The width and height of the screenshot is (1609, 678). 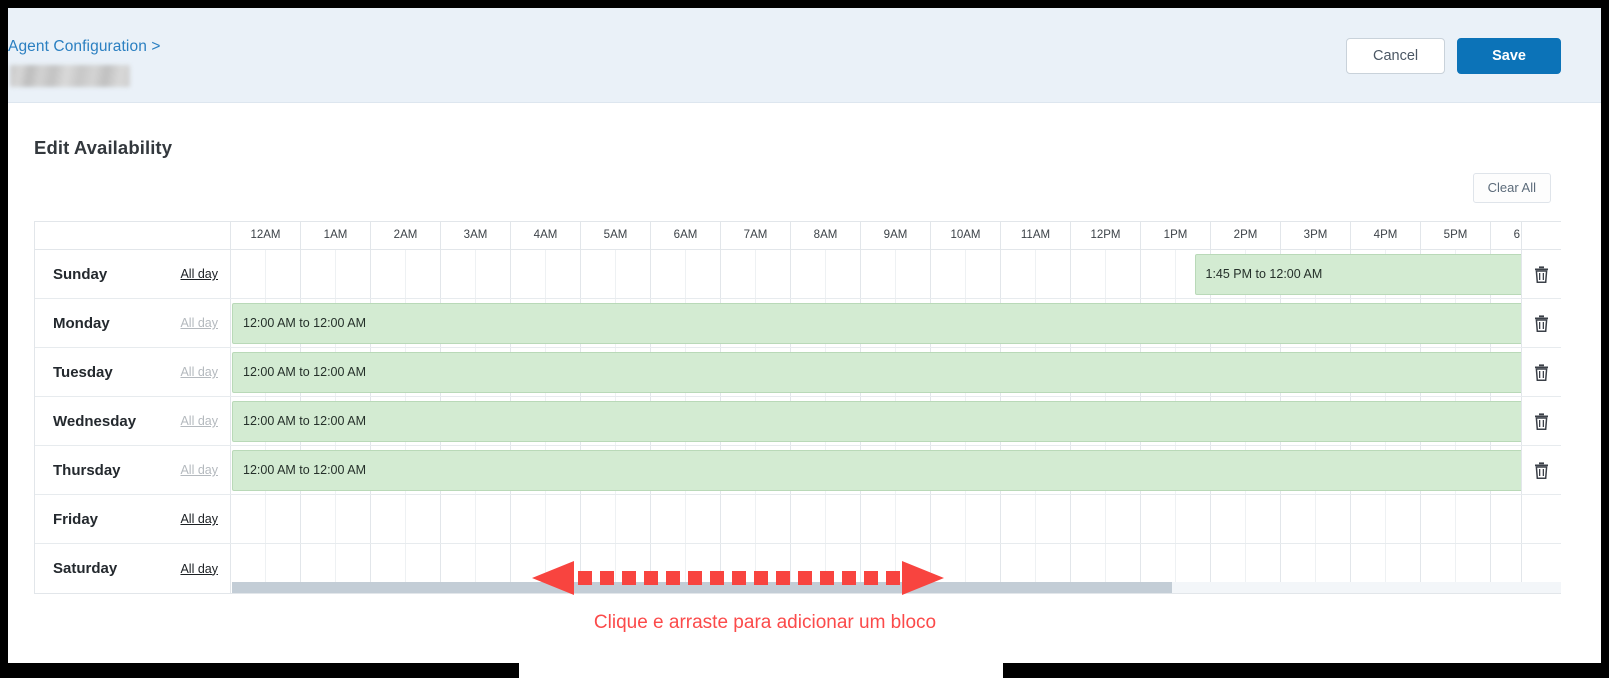 What do you see at coordinates (702, 587) in the screenshot?
I see `scrollbar-thumb` at bounding box center [702, 587].